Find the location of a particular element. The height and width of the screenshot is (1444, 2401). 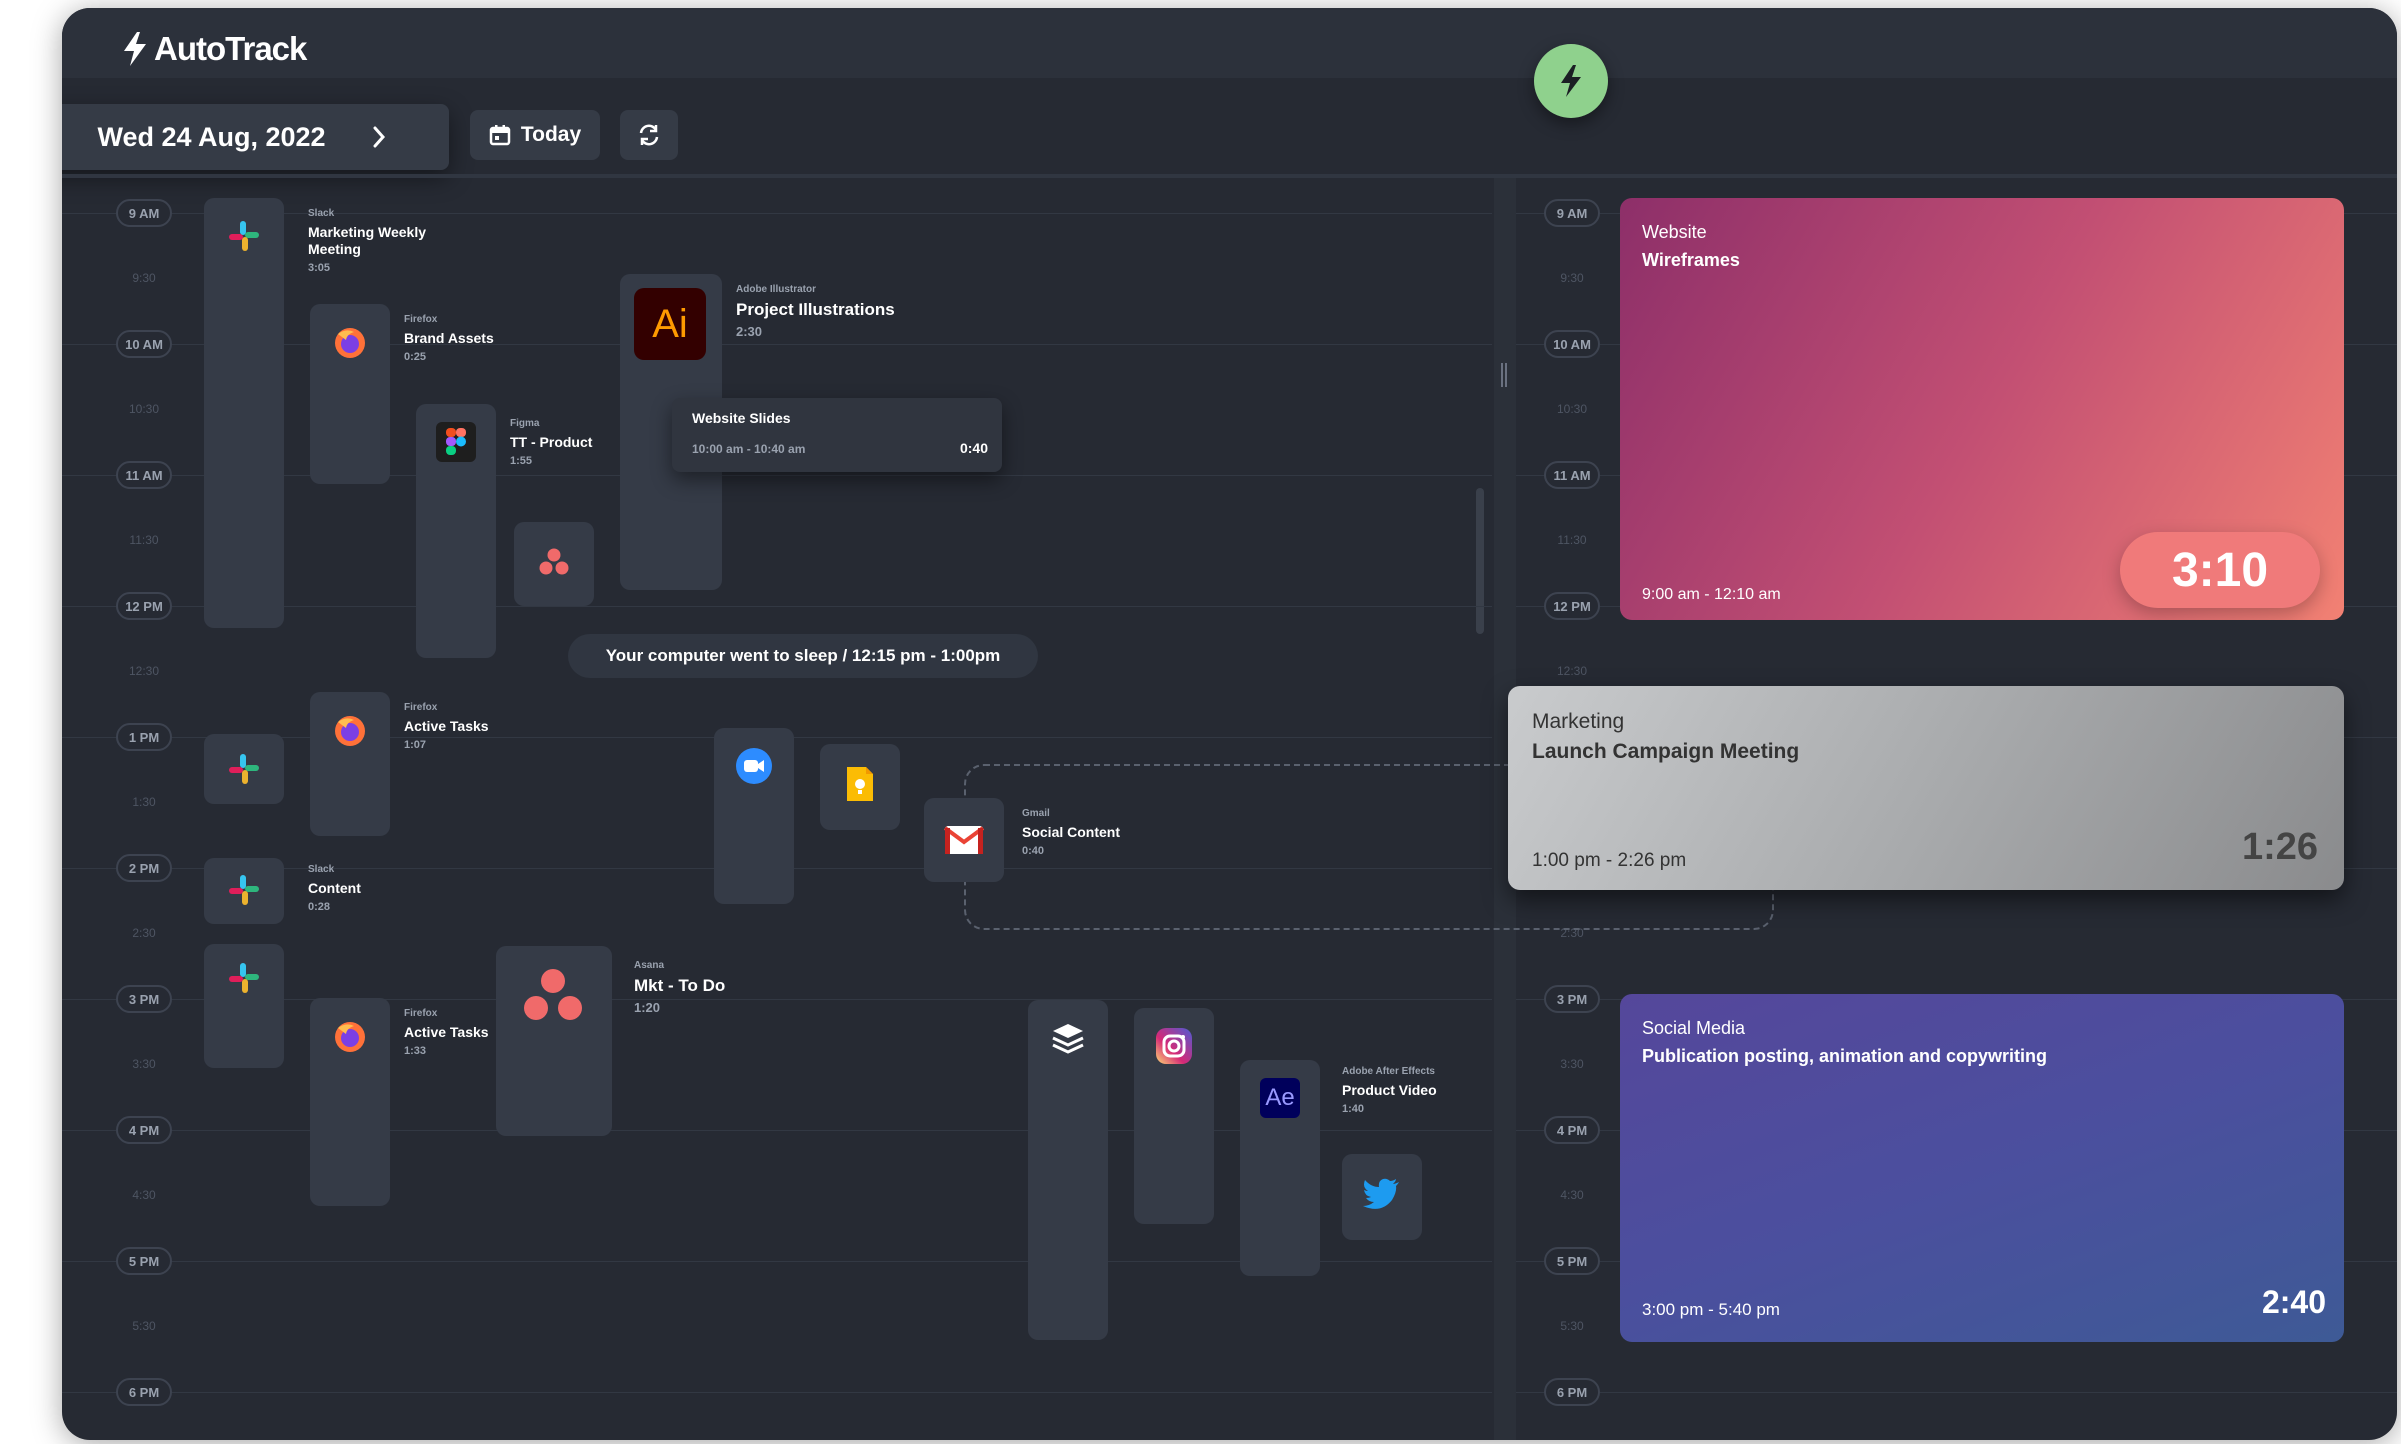

current-date: Wed 24 Aug, 2022 is located at coordinates (211, 137).